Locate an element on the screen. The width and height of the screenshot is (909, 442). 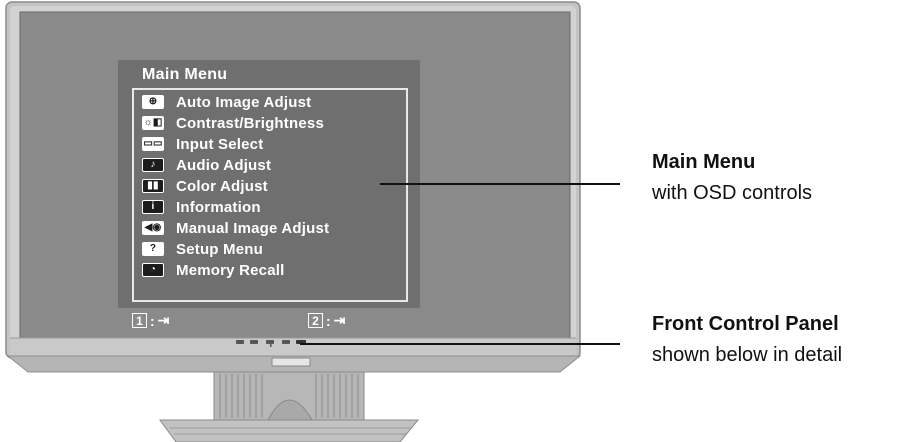
menu-item-information: i Information is located at coordinates (201, 207).